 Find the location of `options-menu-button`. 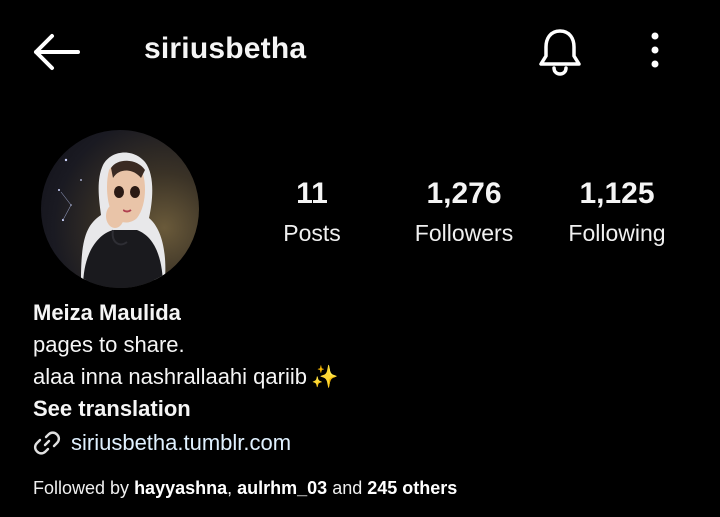

options-menu-button is located at coordinates (655, 50).